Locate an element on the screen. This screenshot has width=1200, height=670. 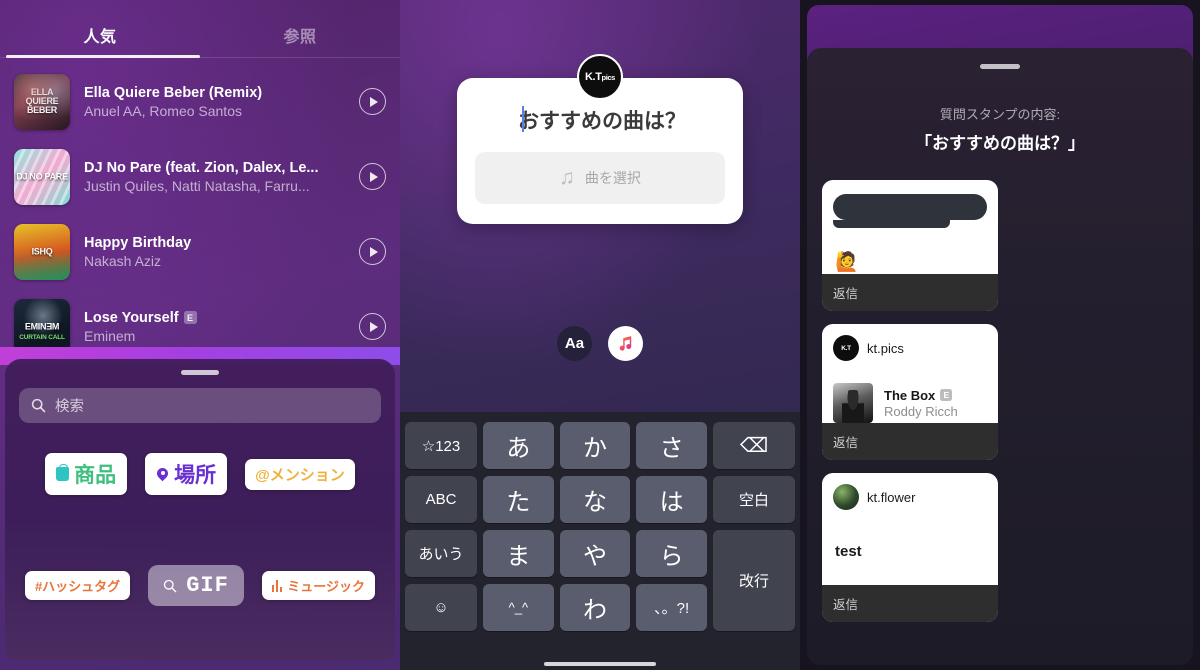
album-art-label: ELLA QUIERE BEBER is located at coordinates (42, 101).